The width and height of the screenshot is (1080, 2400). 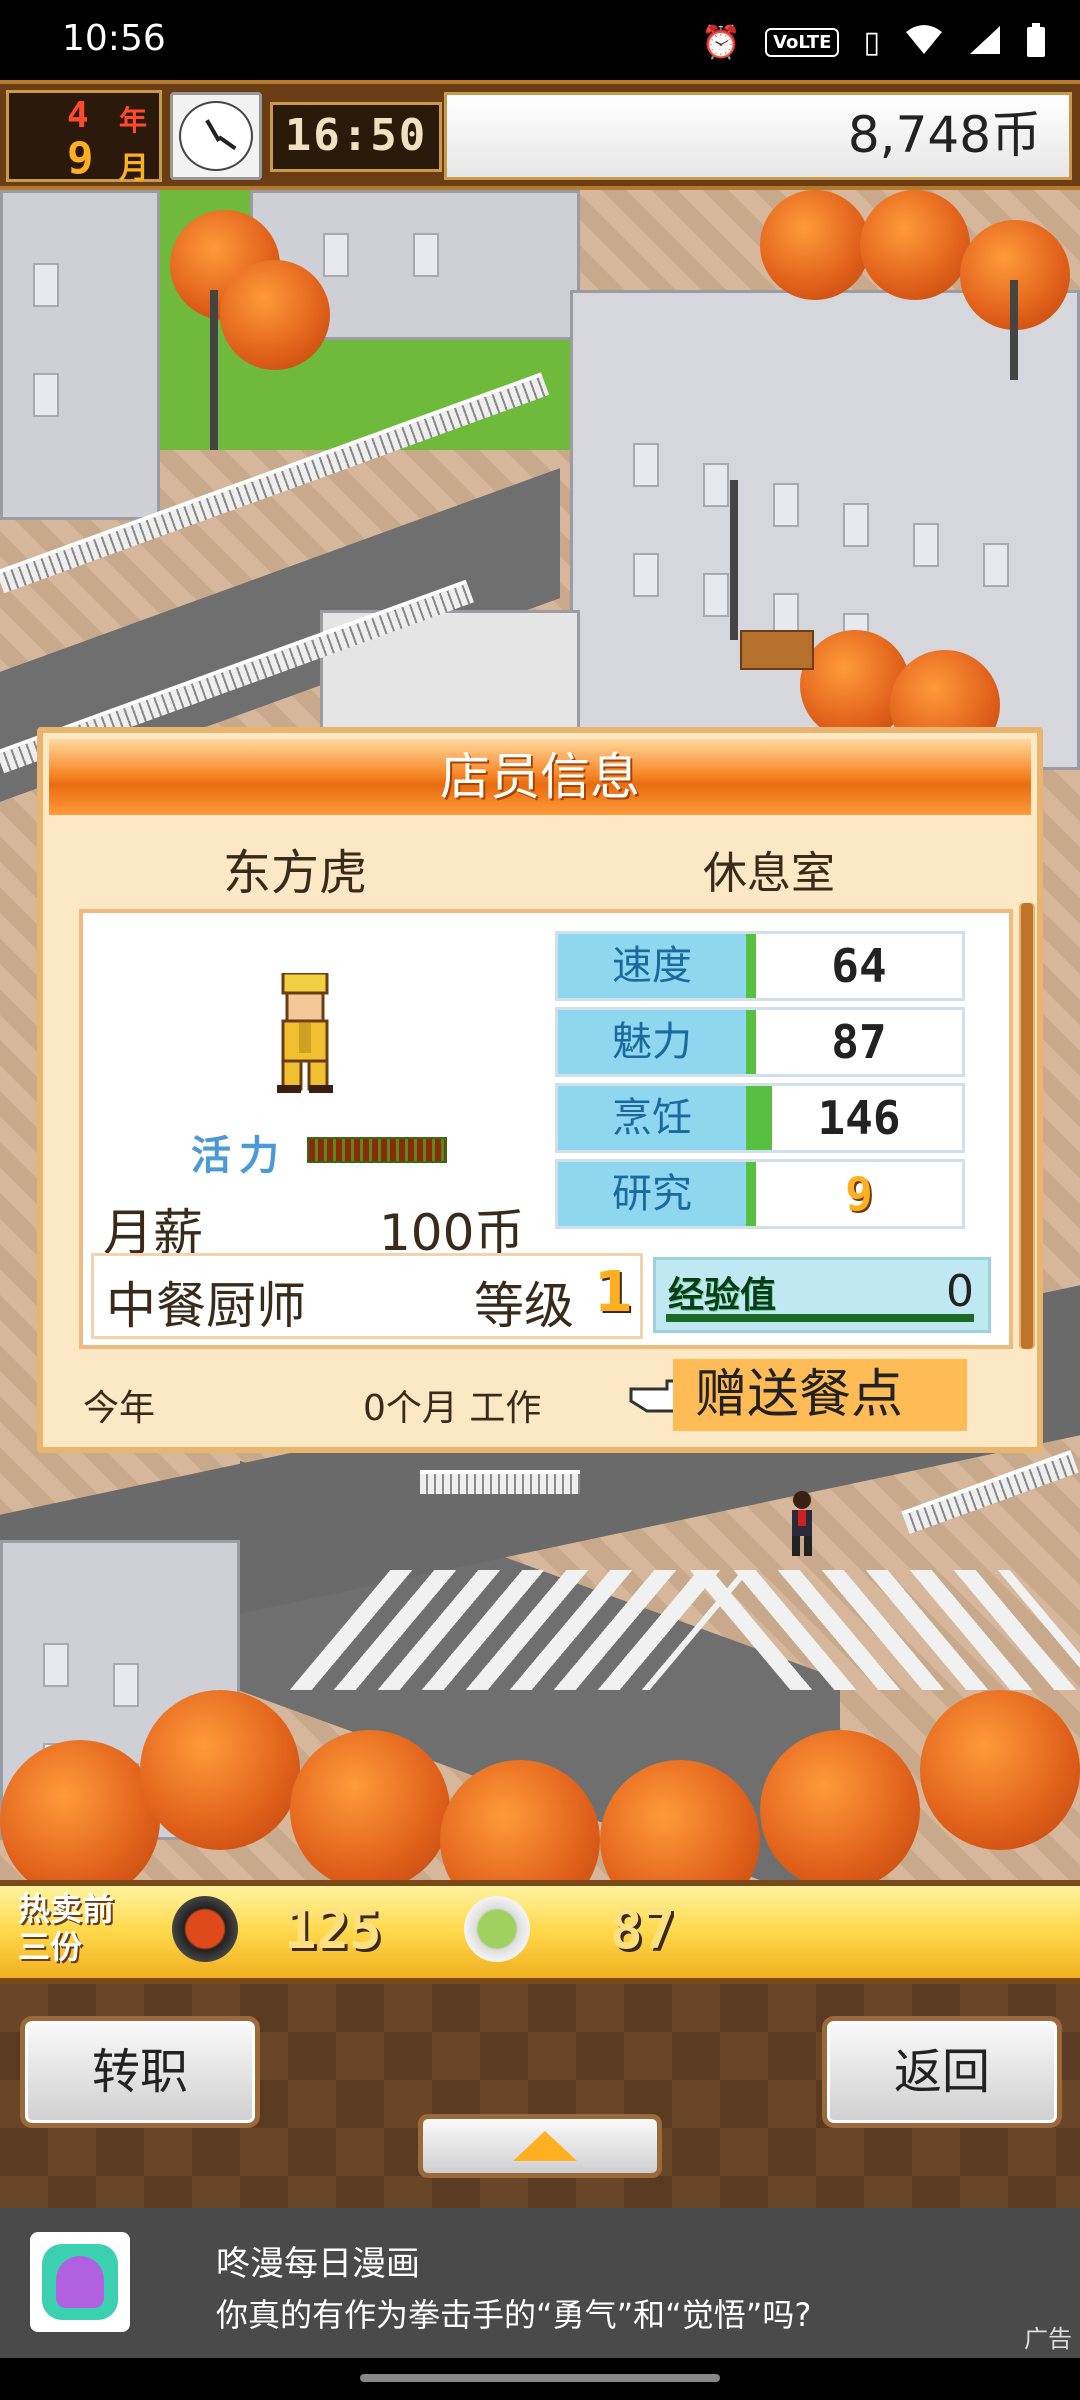 I want to click on status-time: 10:56, so click(x=114, y=38).